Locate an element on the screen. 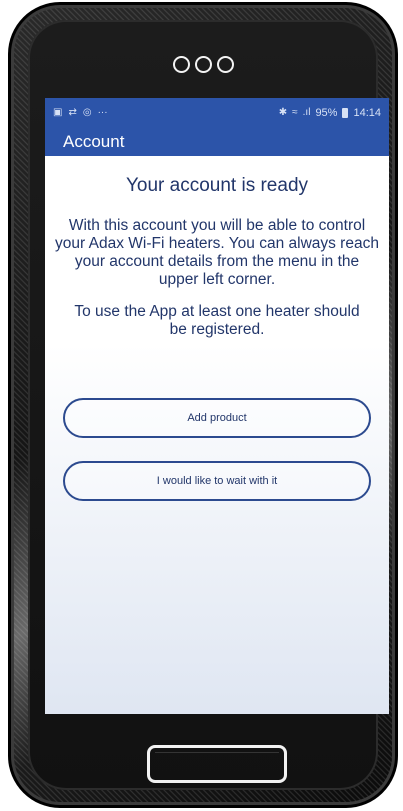 This screenshot has width=403, height=811. status-bar: ▣ ⇄ ◎ ··· ✱ ≈ .ıl 95% 14:14 is located at coordinates (217, 112).